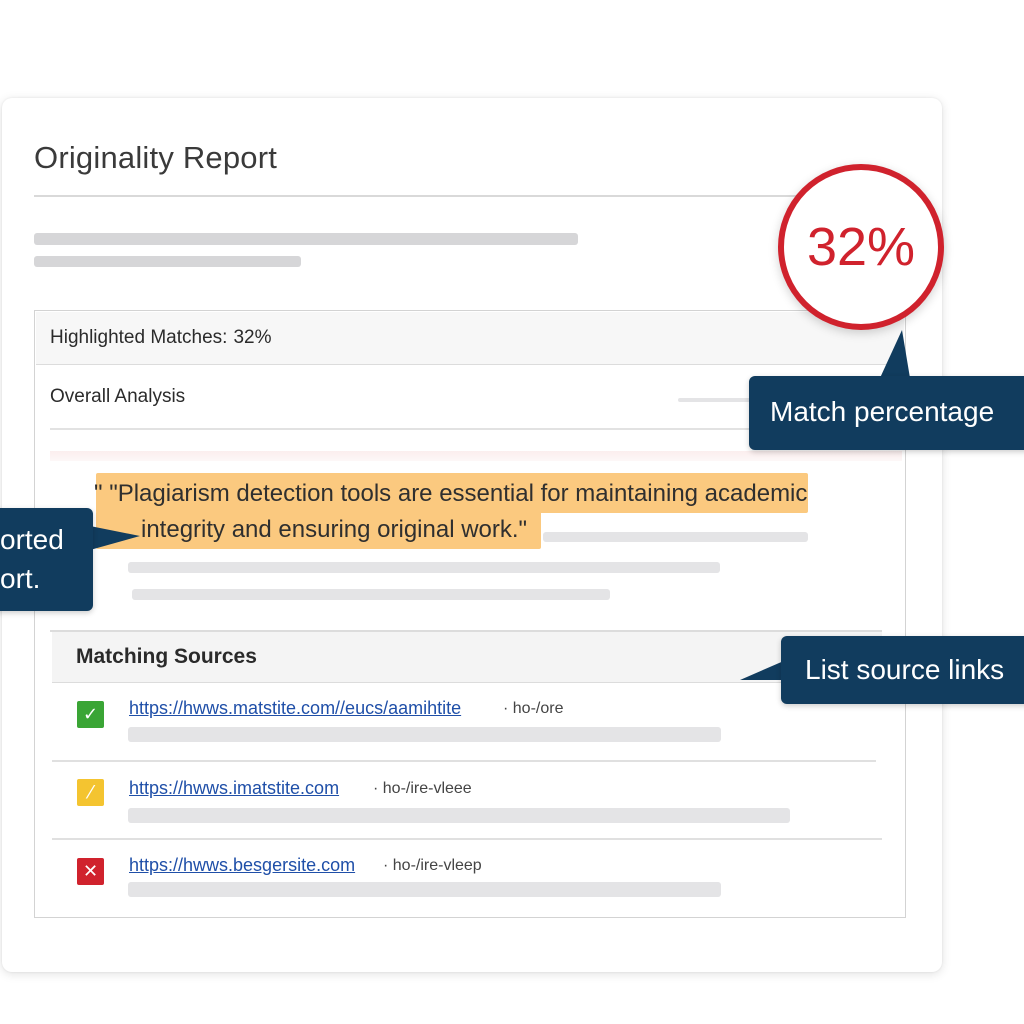  What do you see at coordinates (32, 539) in the screenshot?
I see `callout-text: orted` at bounding box center [32, 539].